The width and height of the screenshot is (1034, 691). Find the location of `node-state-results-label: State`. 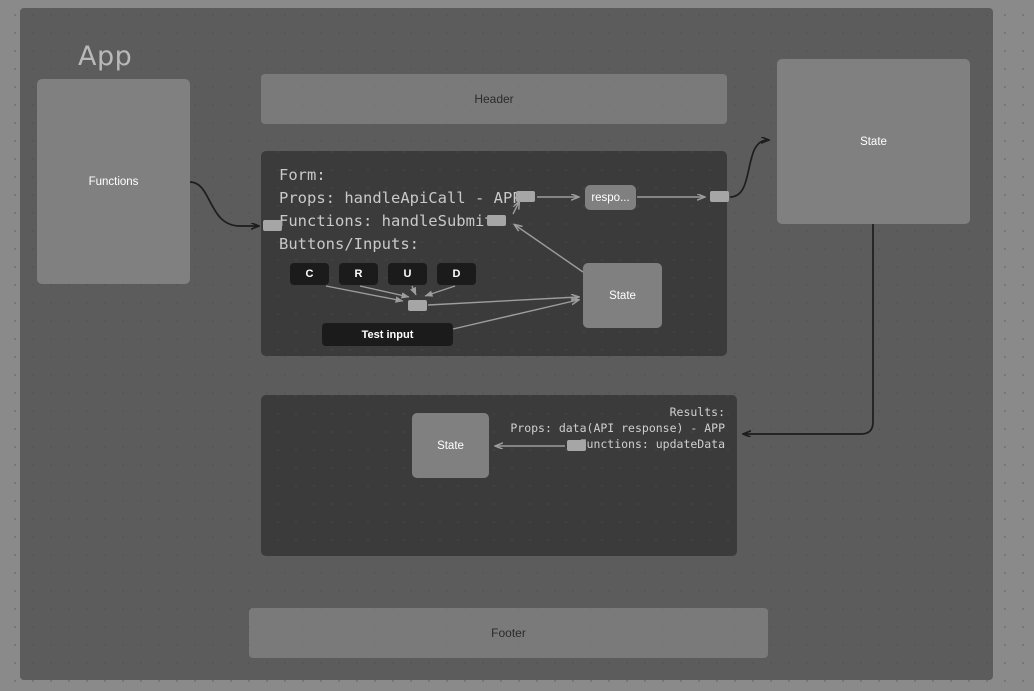

node-state-results-label: State is located at coordinates (450, 445).